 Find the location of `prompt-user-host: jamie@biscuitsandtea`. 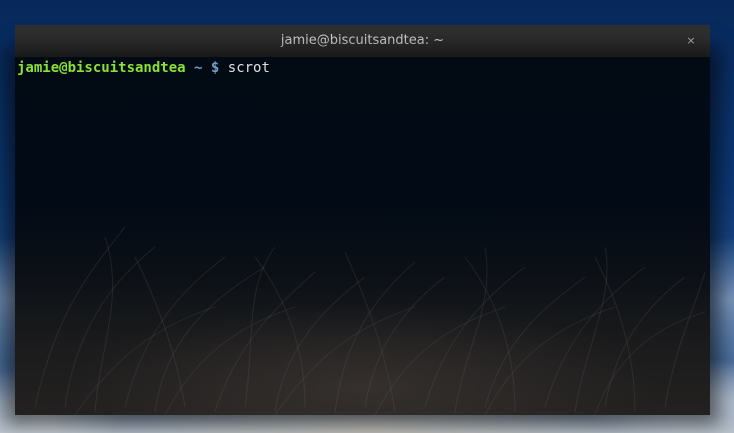

prompt-user-host: jamie@biscuitsandtea is located at coordinates (101, 68).